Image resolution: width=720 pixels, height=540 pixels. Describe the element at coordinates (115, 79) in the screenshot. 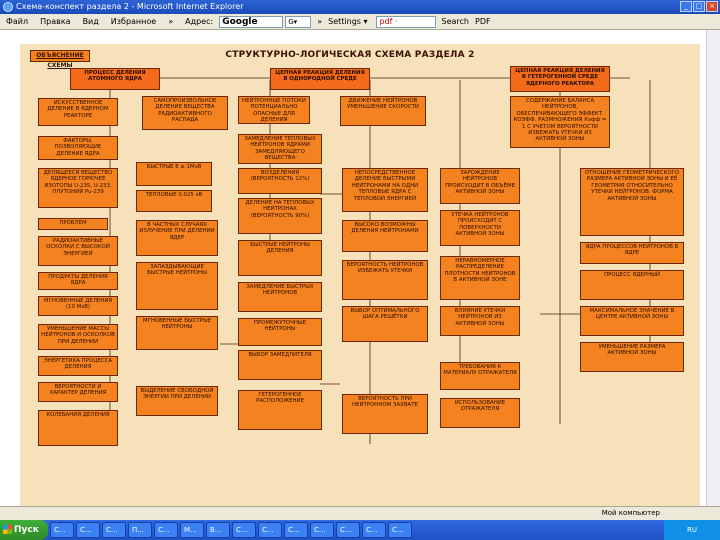

I see `scheme-box: ПРОЦЕСС ДЕЛЕНИЯ АТОМНОГО ЯДРА` at that location.